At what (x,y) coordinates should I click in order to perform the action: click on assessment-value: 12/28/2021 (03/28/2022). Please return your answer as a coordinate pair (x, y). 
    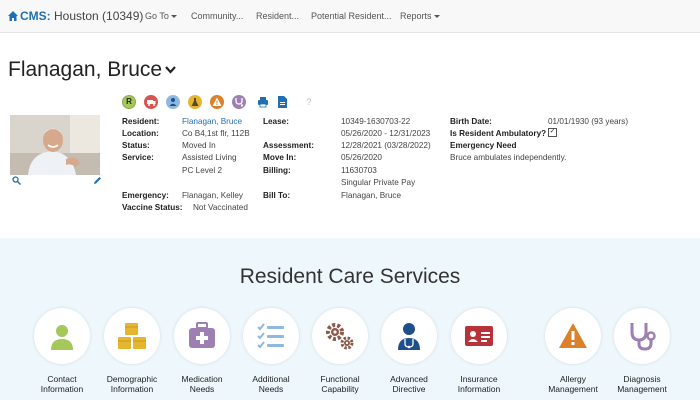
    Looking at the image, I should click on (386, 145).